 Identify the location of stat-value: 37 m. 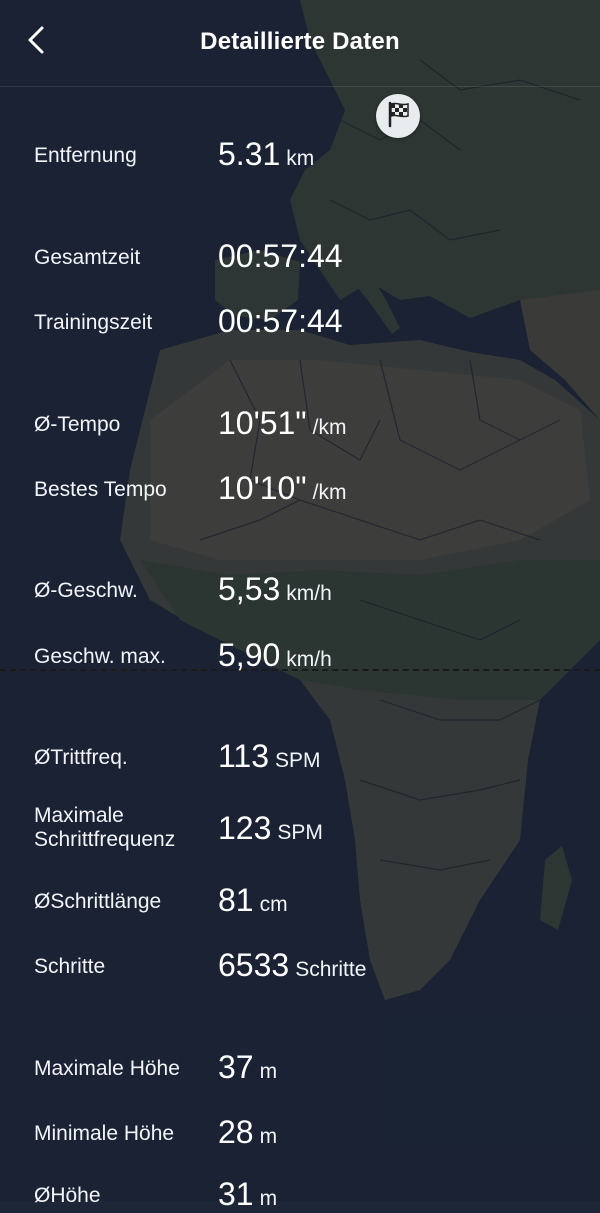
(247, 1067).